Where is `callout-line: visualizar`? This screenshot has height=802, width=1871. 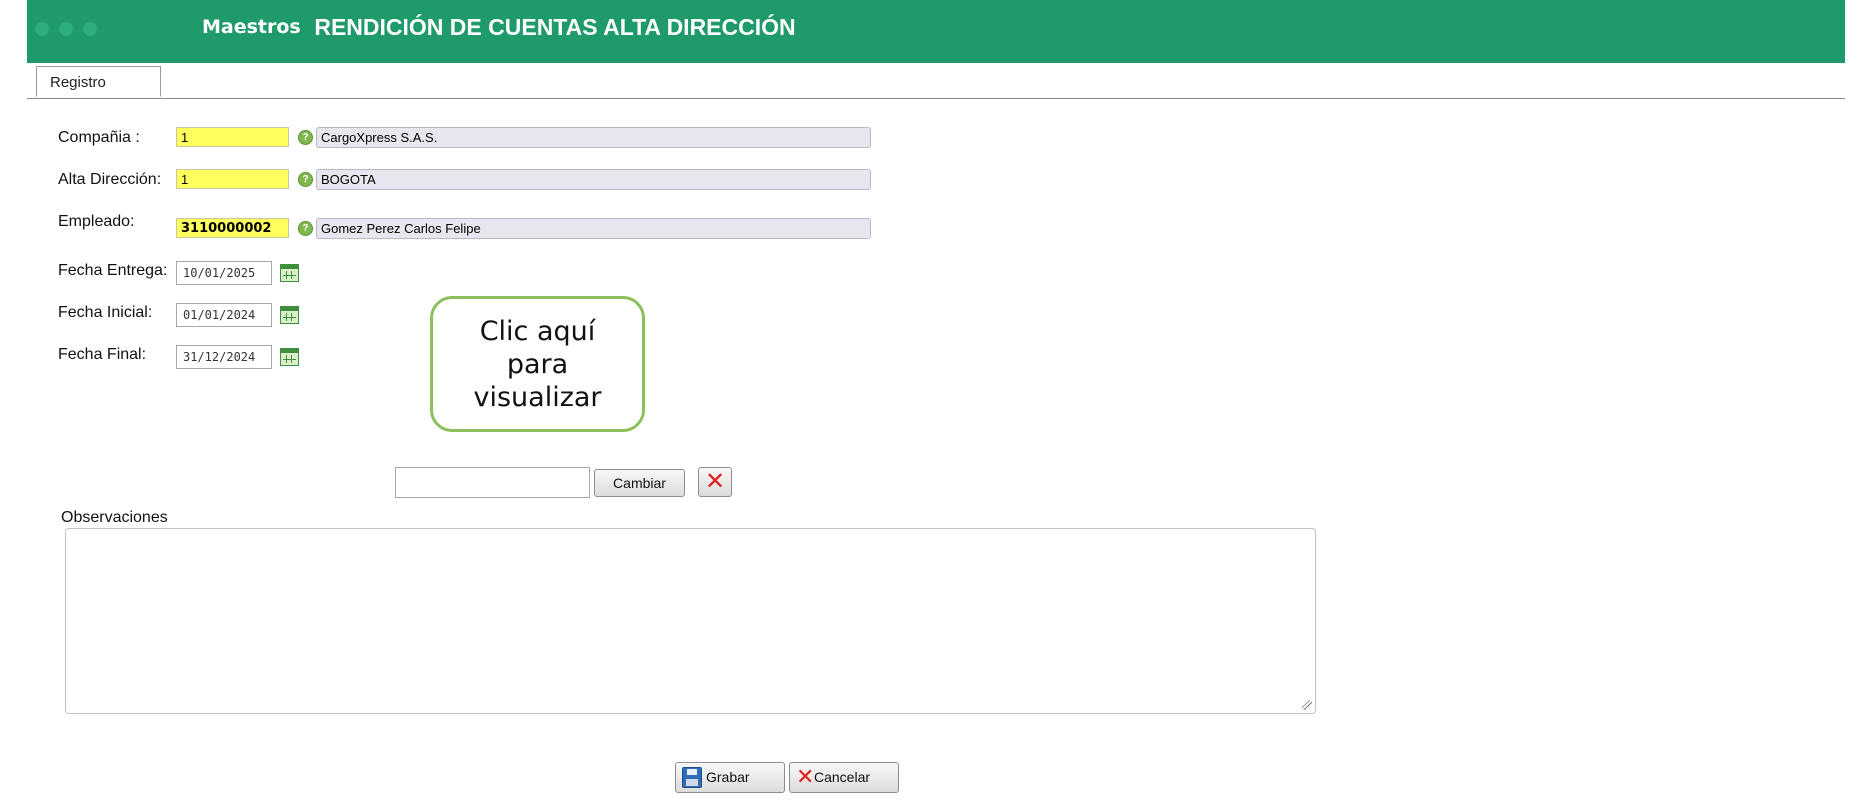 callout-line: visualizar is located at coordinates (537, 397).